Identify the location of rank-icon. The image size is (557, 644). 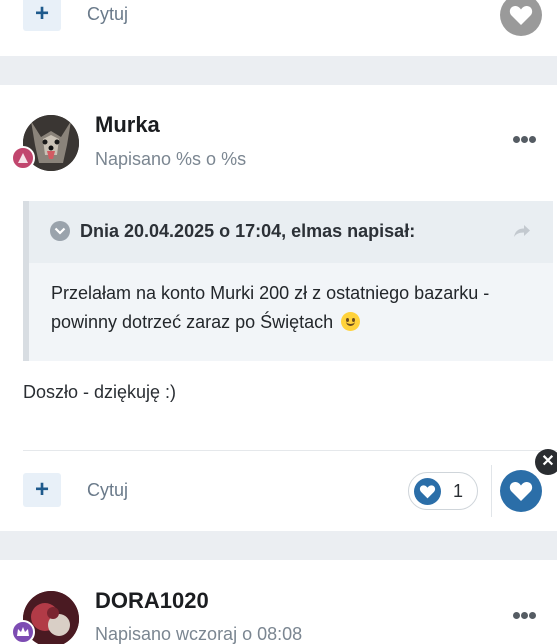
(23, 158).